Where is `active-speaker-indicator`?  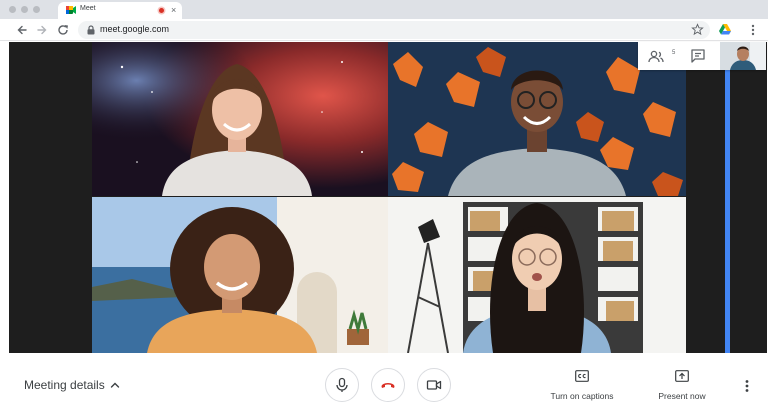 active-speaker-indicator is located at coordinates (727, 211).